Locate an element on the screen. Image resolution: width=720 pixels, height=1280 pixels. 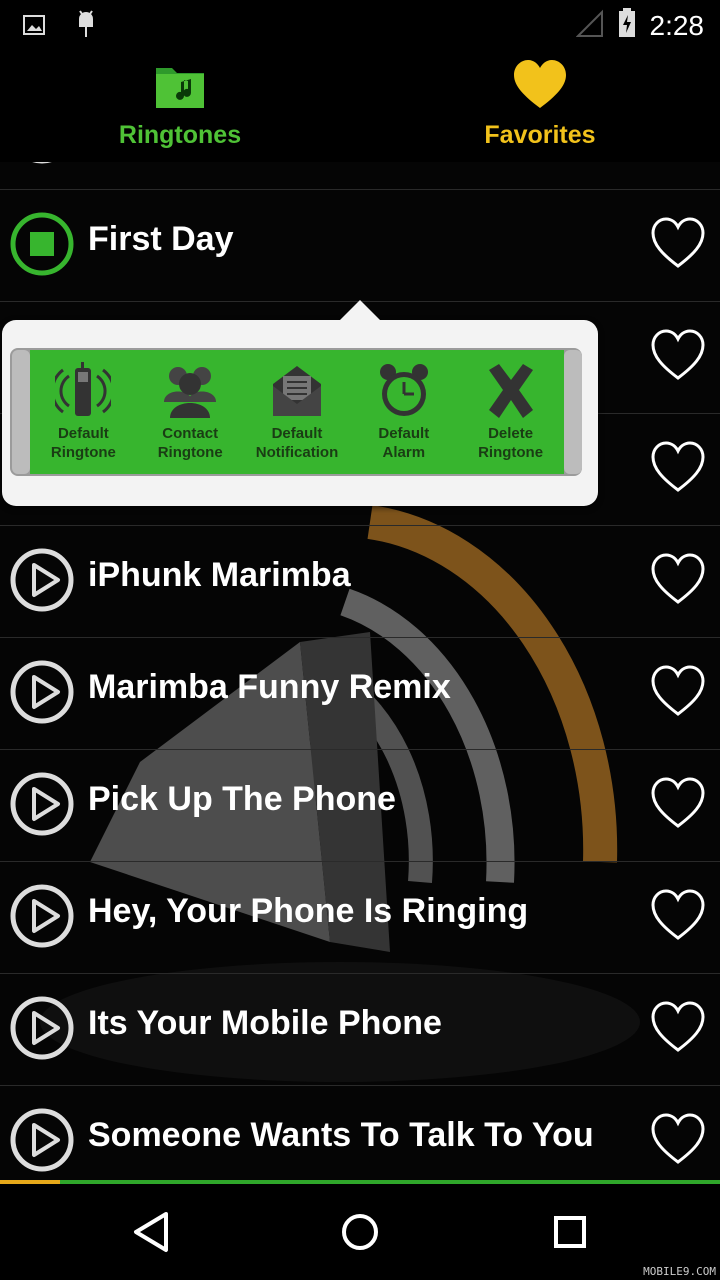
alarm-clock-icon is located at coordinates (403, 390).